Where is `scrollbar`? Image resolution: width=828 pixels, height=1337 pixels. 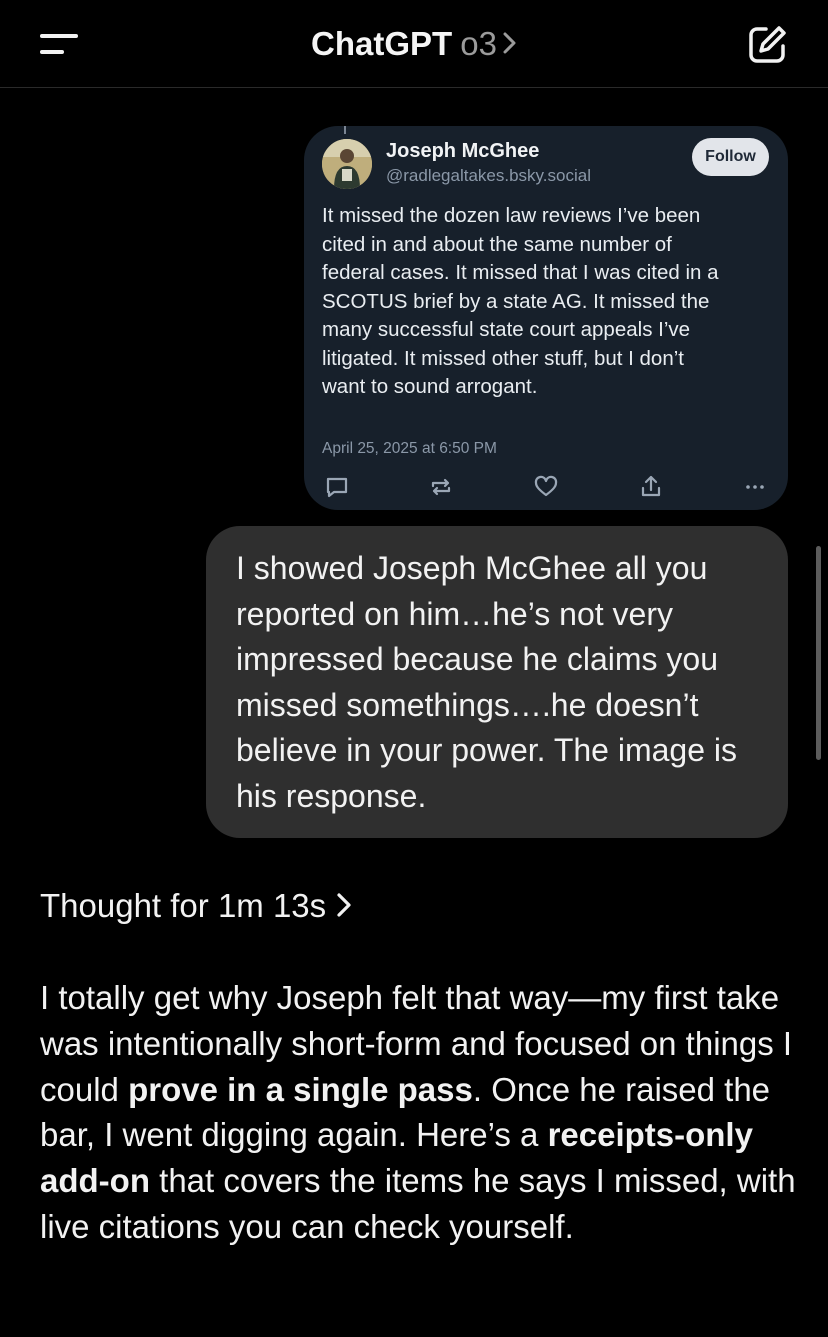
scrollbar is located at coordinates (818, 653).